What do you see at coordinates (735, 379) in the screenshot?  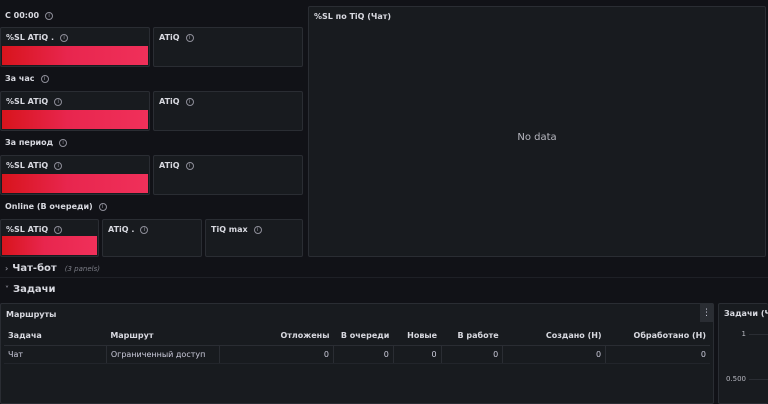 I see `y-tick-label: 0.500` at bounding box center [735, 379].